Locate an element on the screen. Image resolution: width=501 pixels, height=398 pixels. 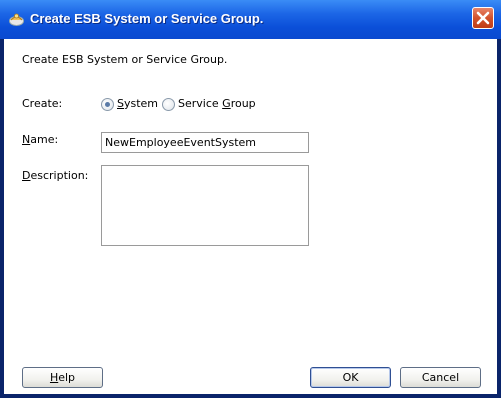
description-input is located at coordinates (205, 205).